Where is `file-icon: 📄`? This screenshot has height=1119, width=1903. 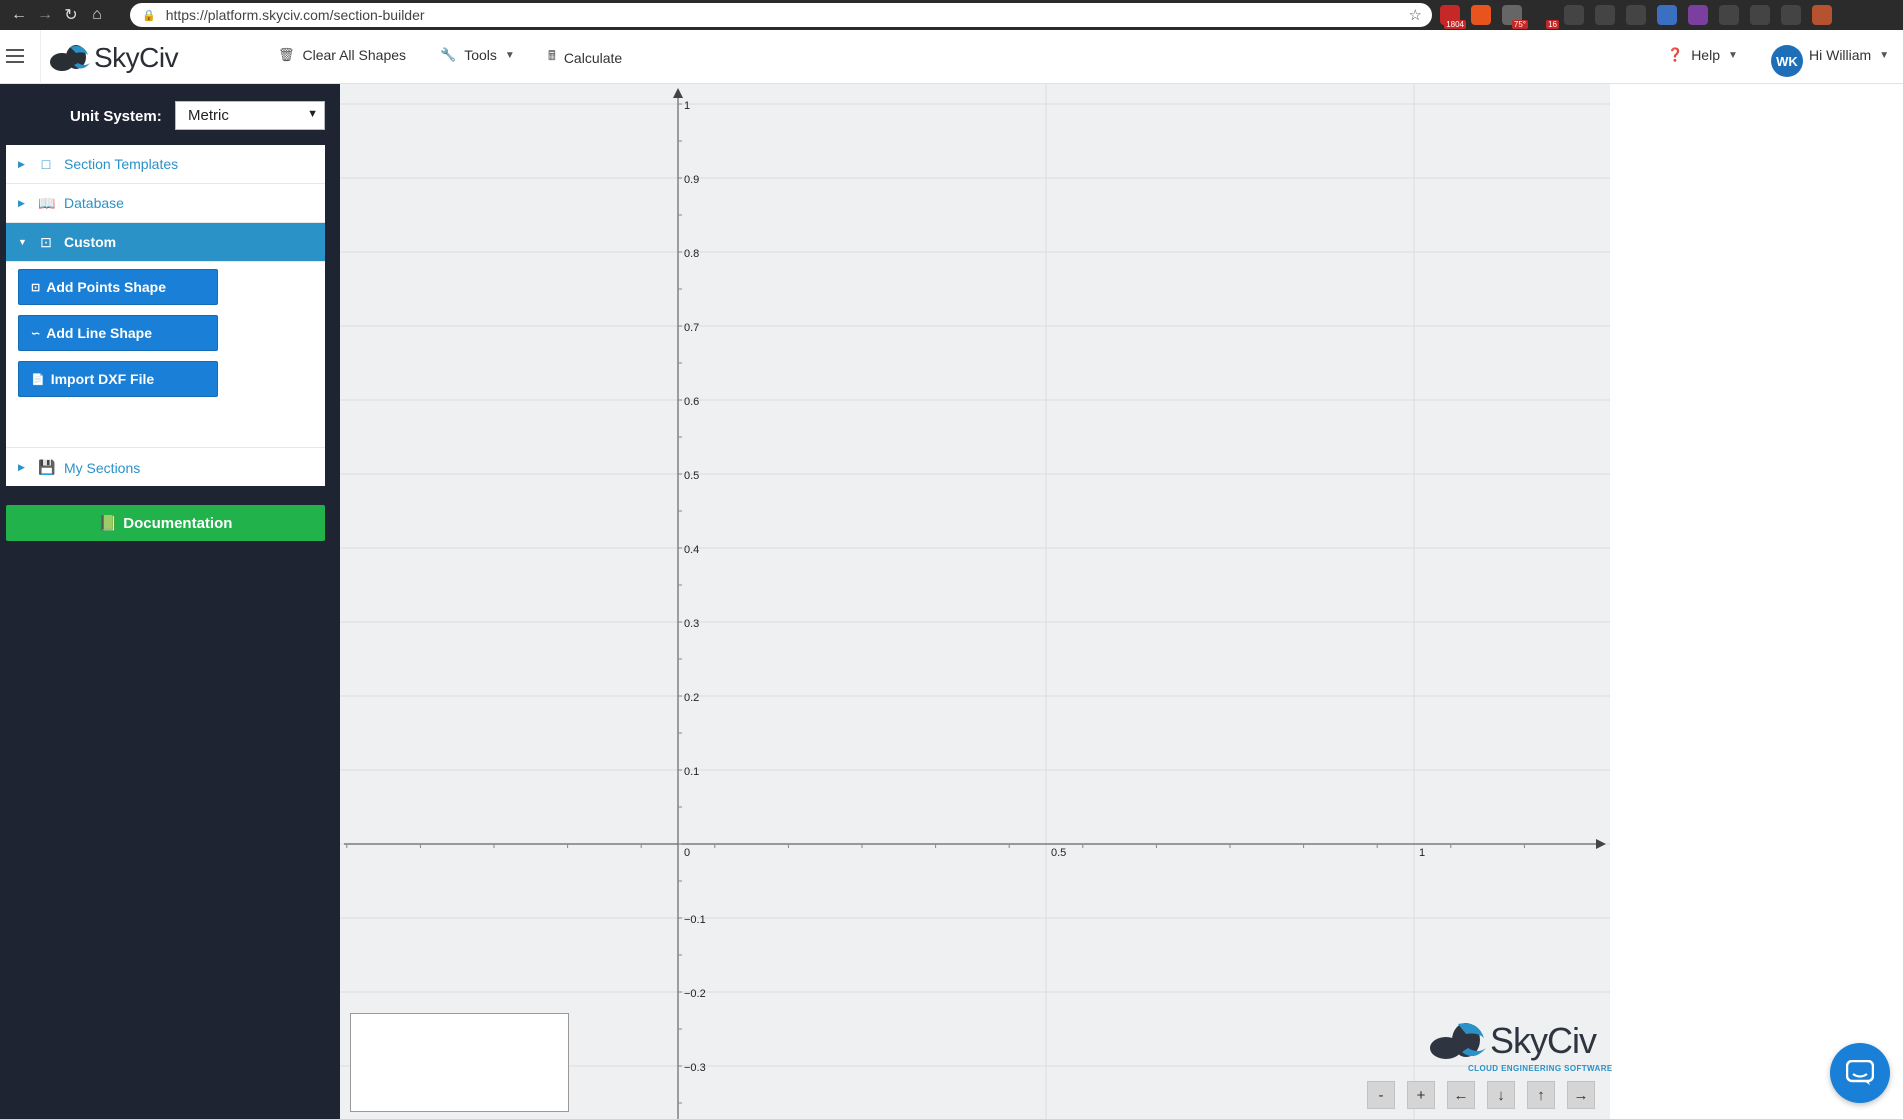
file-icon: 📄 is located at coordinates (38, 379).